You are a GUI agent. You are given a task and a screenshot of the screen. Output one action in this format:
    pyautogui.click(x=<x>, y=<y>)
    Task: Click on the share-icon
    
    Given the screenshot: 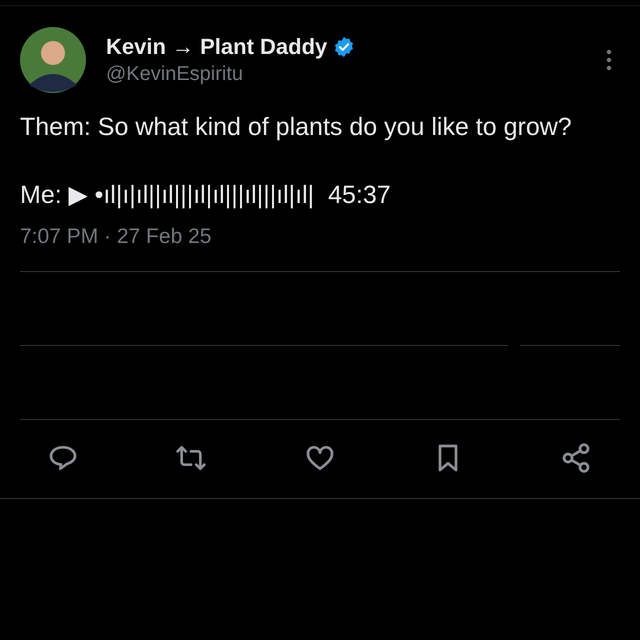 What is the action you would take?
    pyautogui.click(x=576, y=458)
    